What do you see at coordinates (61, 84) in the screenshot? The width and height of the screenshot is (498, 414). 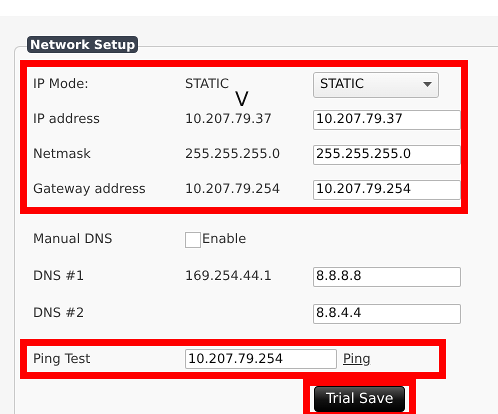 I see `field-label: IP Mode:` at bounding box center [61, 84].